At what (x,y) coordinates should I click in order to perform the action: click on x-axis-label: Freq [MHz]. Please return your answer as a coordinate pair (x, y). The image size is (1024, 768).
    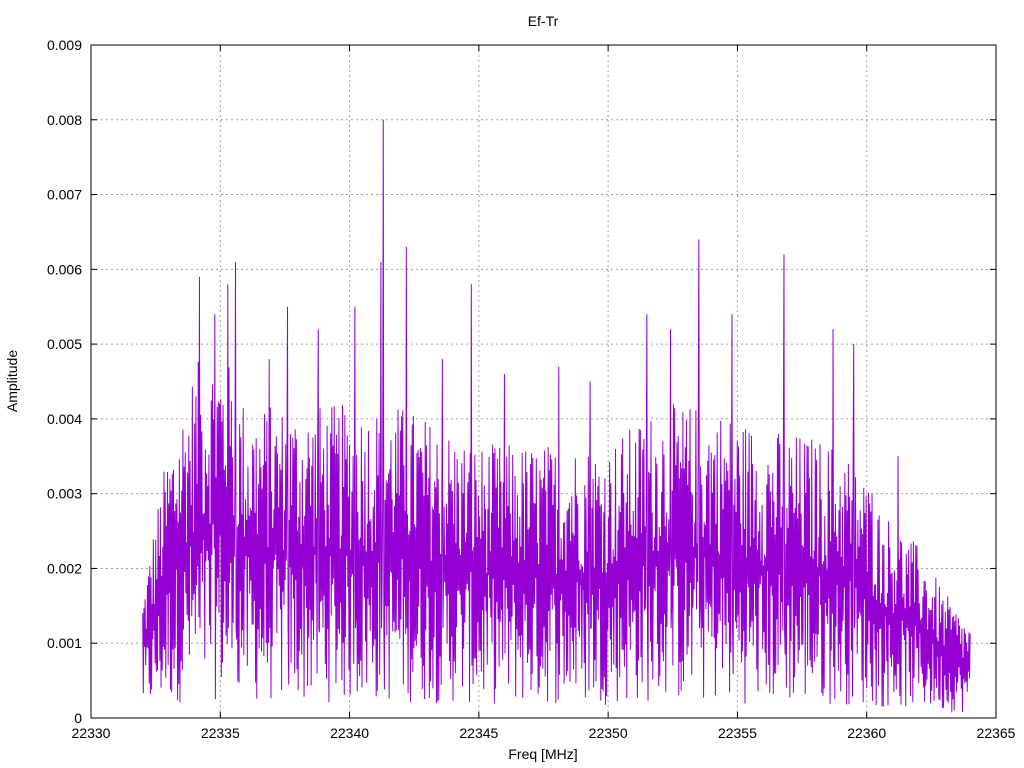
    Looking at the image, I should click on (542, 754).